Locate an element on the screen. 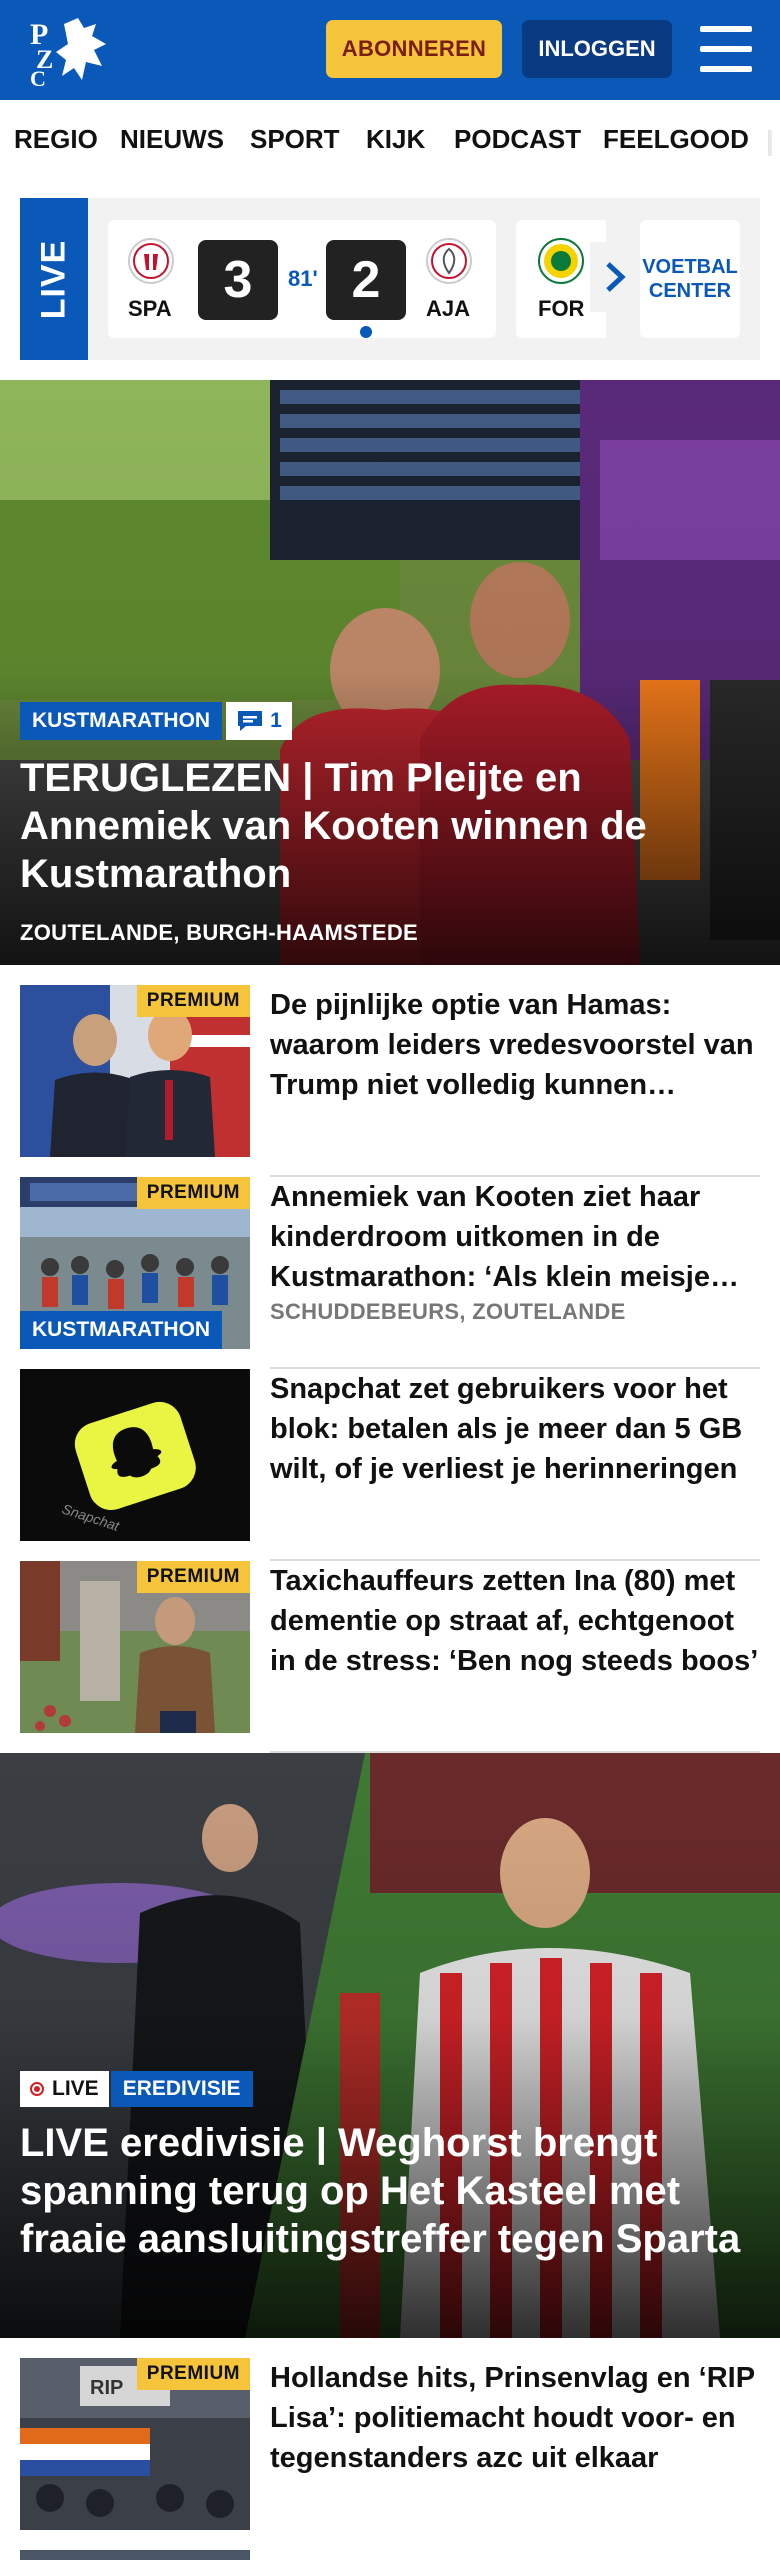 This screenshot has width=780, height=2560. next-article-thumbnail is located at coordinates (135, 2555).